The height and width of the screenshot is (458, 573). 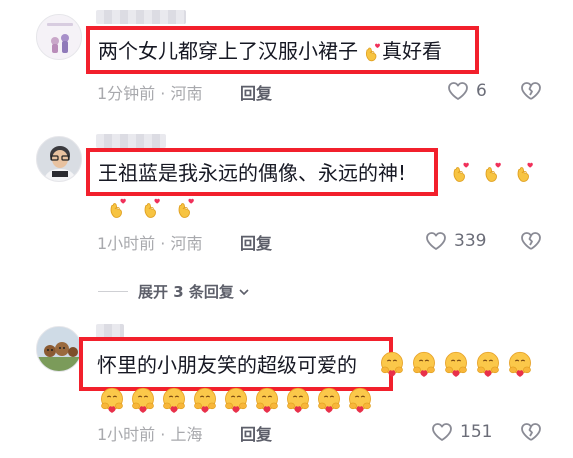 What do you see at coordinates (252, 173) in the screenshot?
I see `comment-text: 王祖蓝是我永远的偶像、永远的神!` at bounding box center [252, 173].